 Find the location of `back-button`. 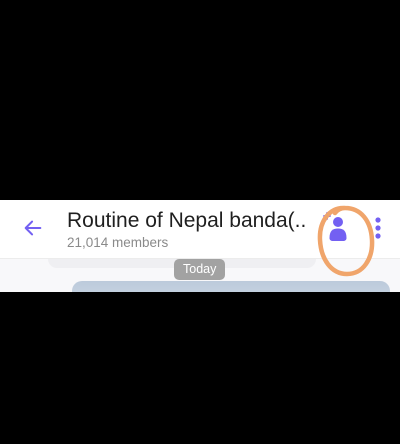

back-button is located at coordinates (33, 228).